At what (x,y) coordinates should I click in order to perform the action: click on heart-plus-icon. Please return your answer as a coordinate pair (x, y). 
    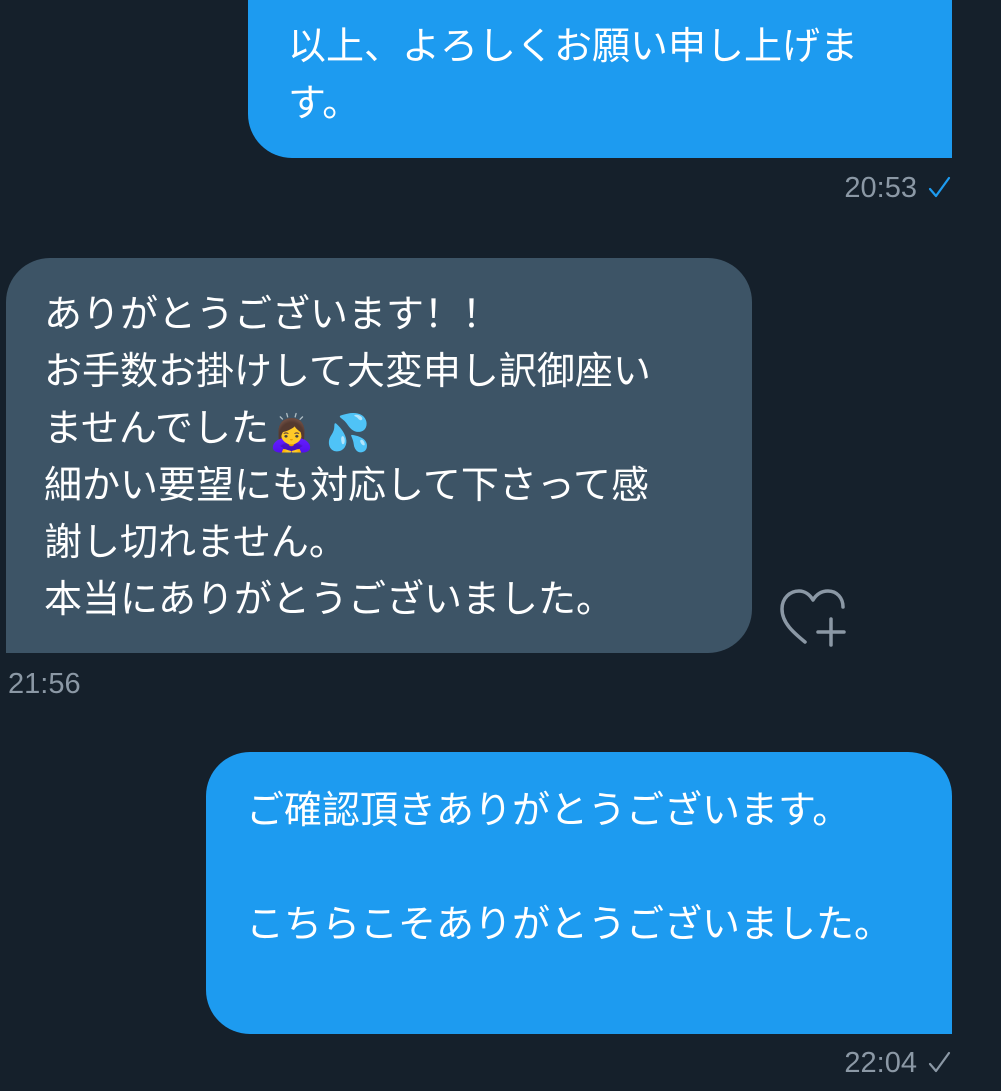
    Looking at the image, I should click on (813, 618).